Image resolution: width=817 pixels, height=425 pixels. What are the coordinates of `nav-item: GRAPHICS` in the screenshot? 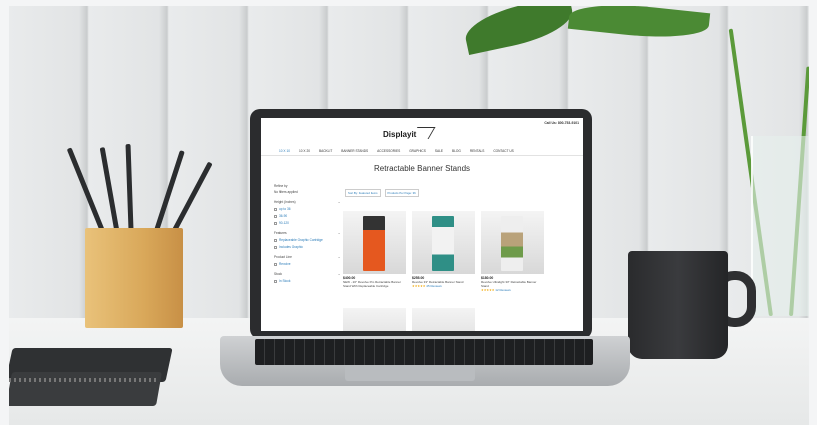 It's located at (417, 151).